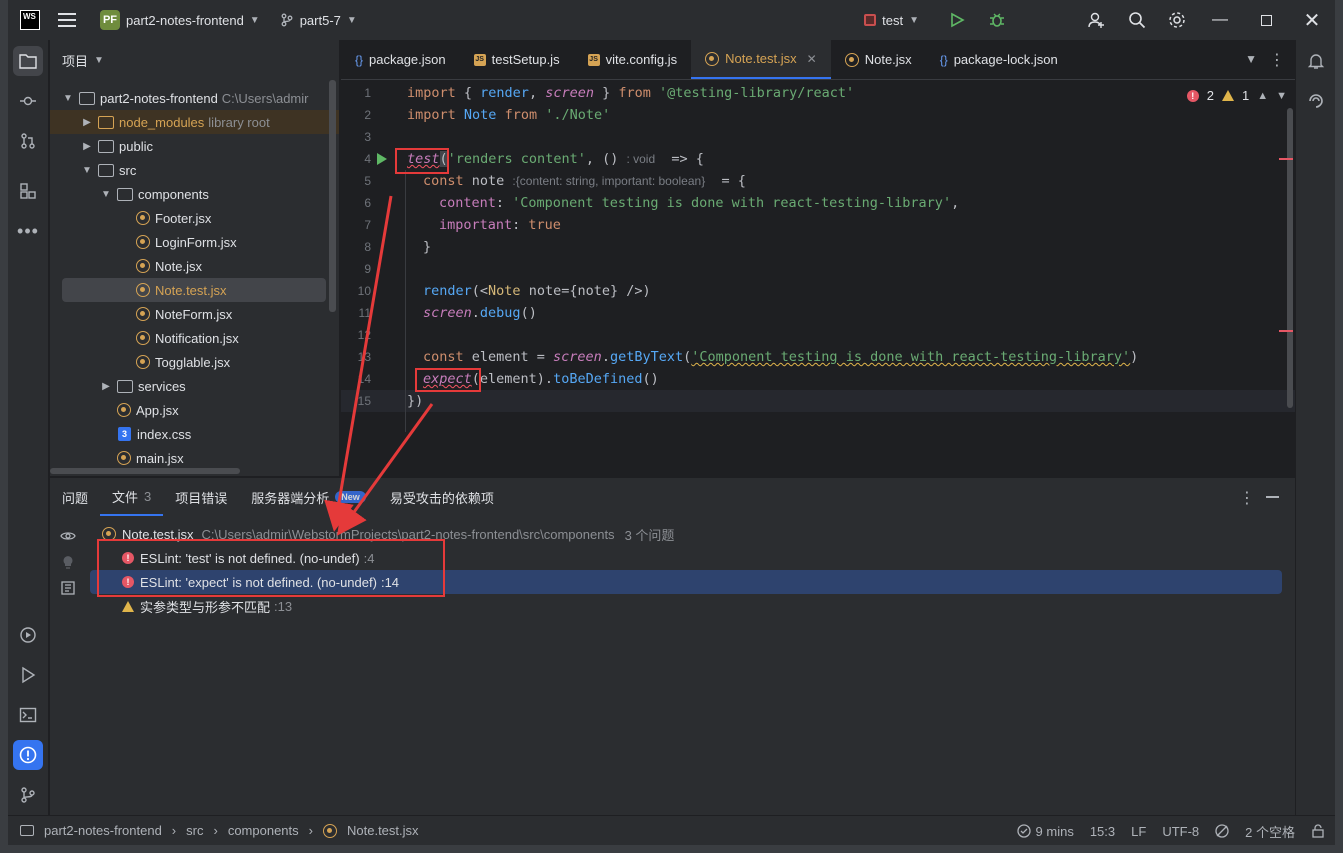 The image size is (1343, 853). Describe the element at coordinates (201, 497) in the screenshot. I see `tab-project-errors: 项目错误` at that location.